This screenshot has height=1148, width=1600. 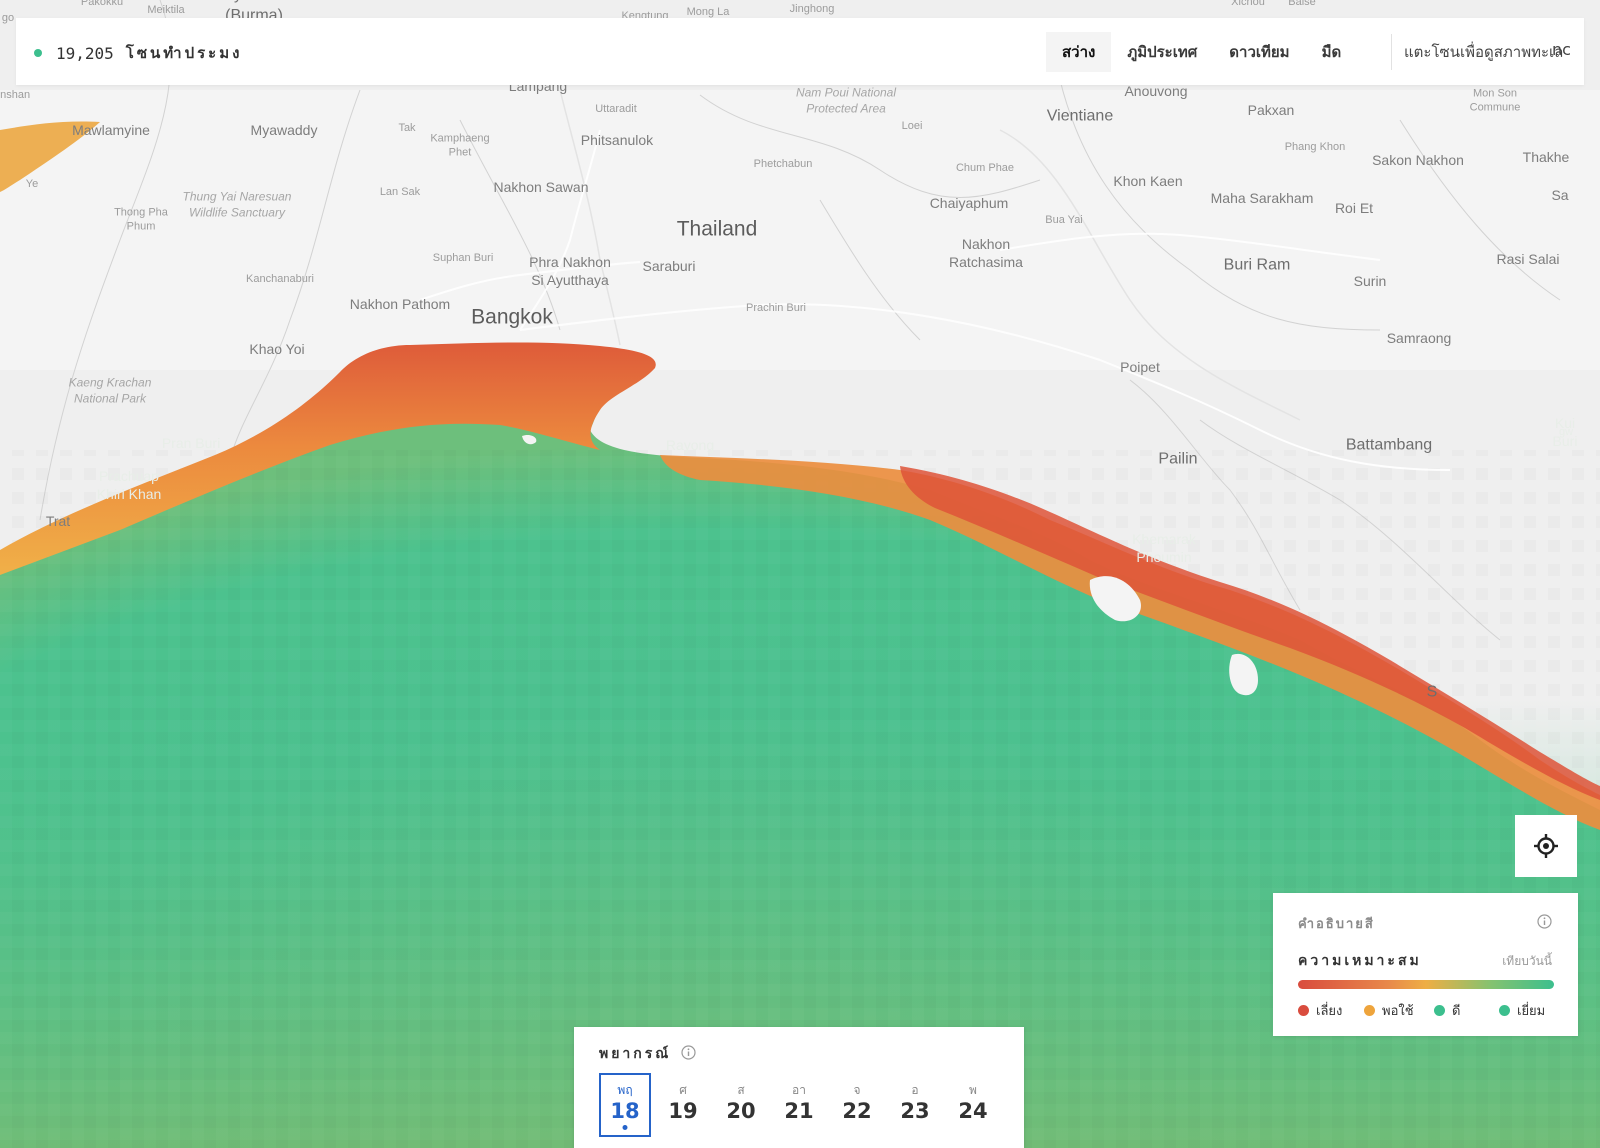 What do you see at coordinates (1329, 1011) in the screenshot?
I see `legend-item-label: เลี่ยง` at bounding box center [1329, 1011].